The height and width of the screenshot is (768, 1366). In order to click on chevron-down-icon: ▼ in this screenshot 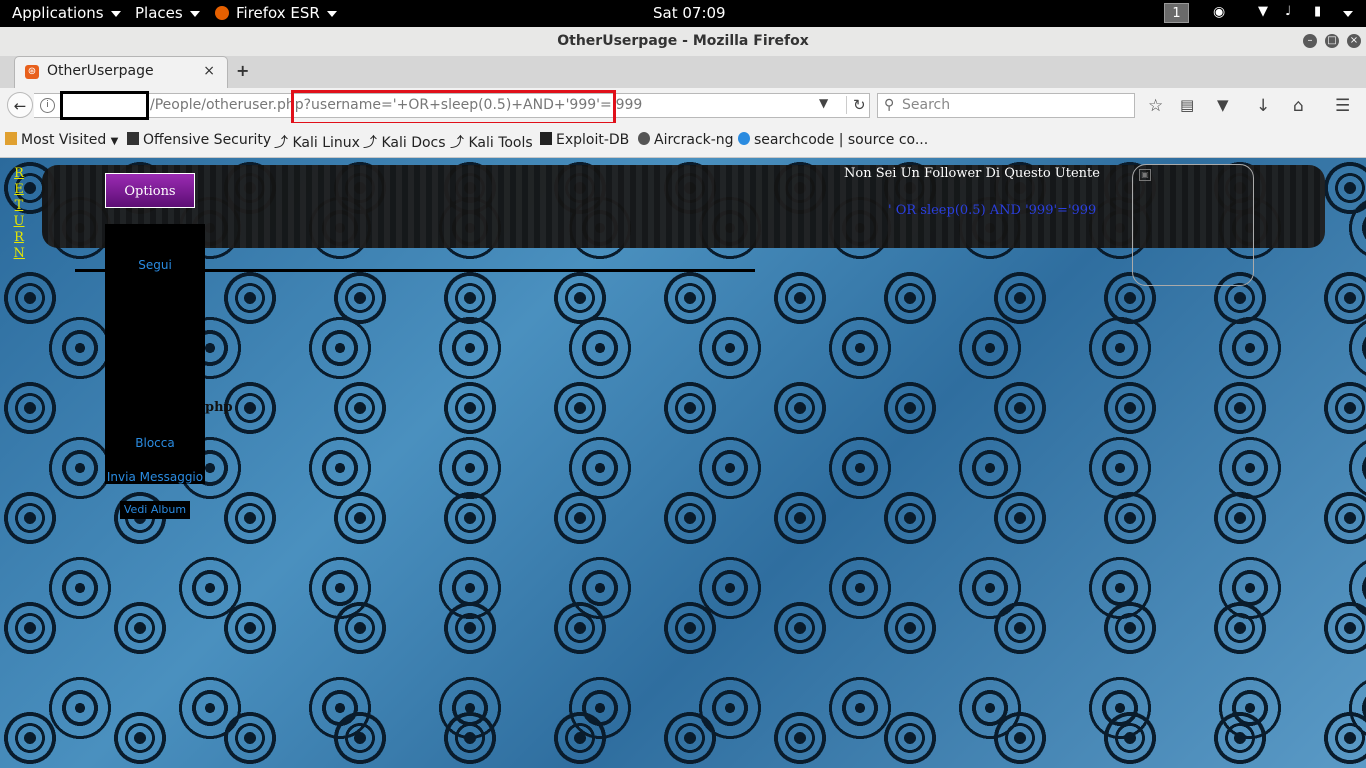, I will do `click(114, 141)`.